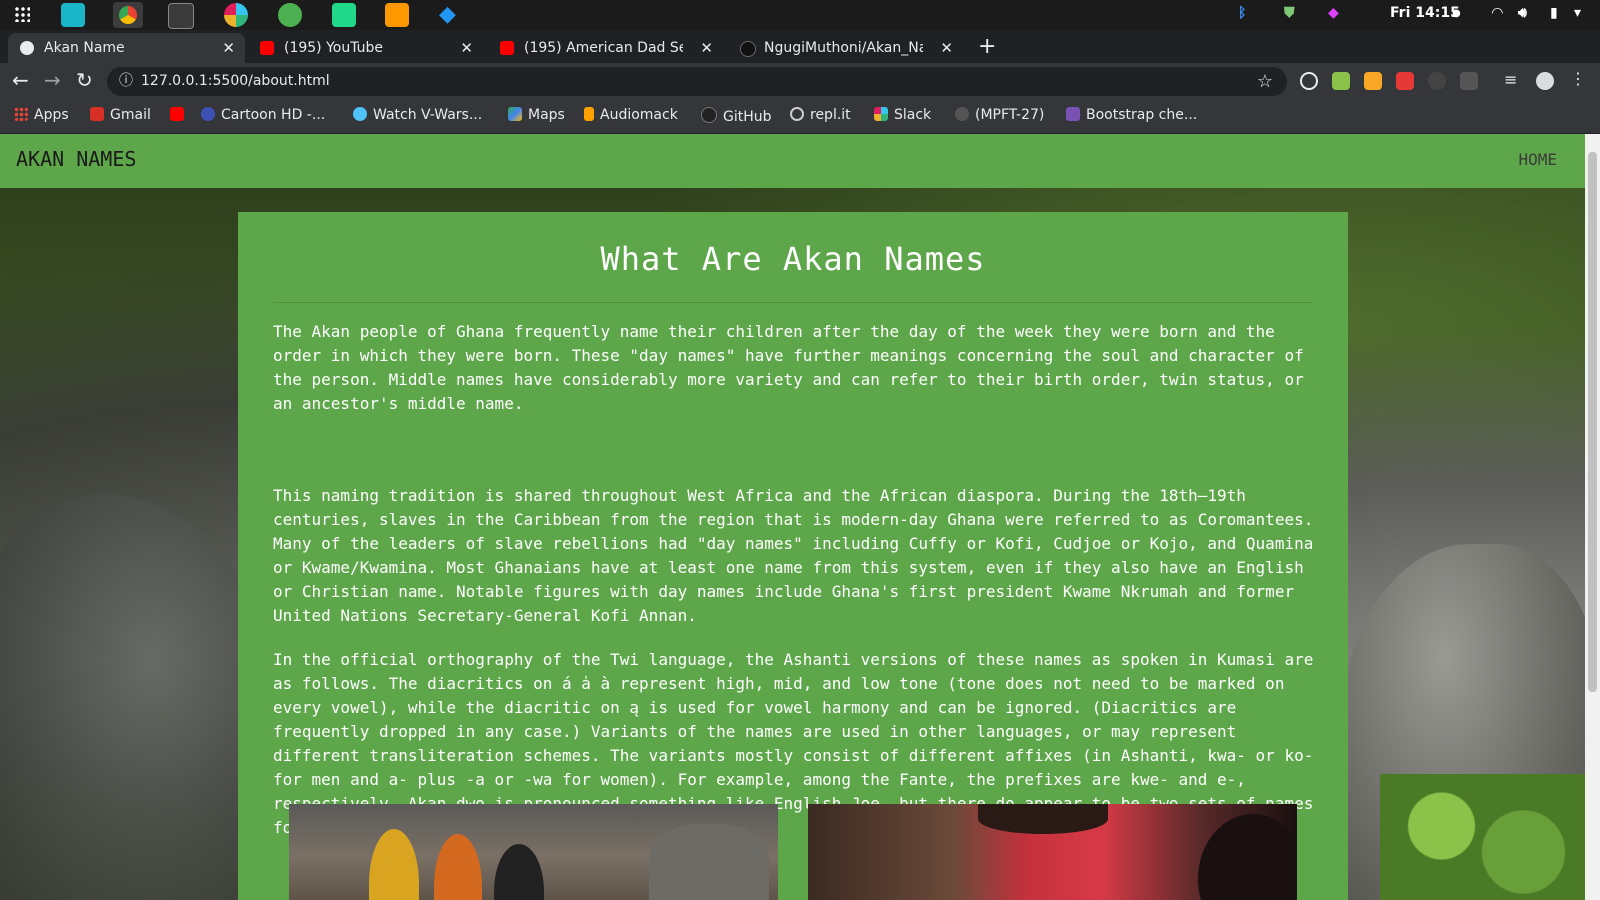 Image resolution: width=1600 pixels, height=900 pixels. Describe the element at coordinates (999, 115) in the screenshot. I see `bookmark-mpft: (MPFT-27)` at that location.